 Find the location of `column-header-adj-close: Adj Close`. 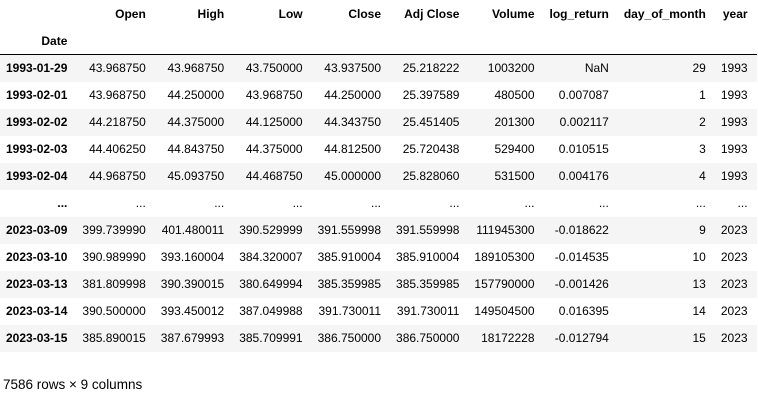

column-header-adj-close: Adj Close is located at coordinates (432, 13).